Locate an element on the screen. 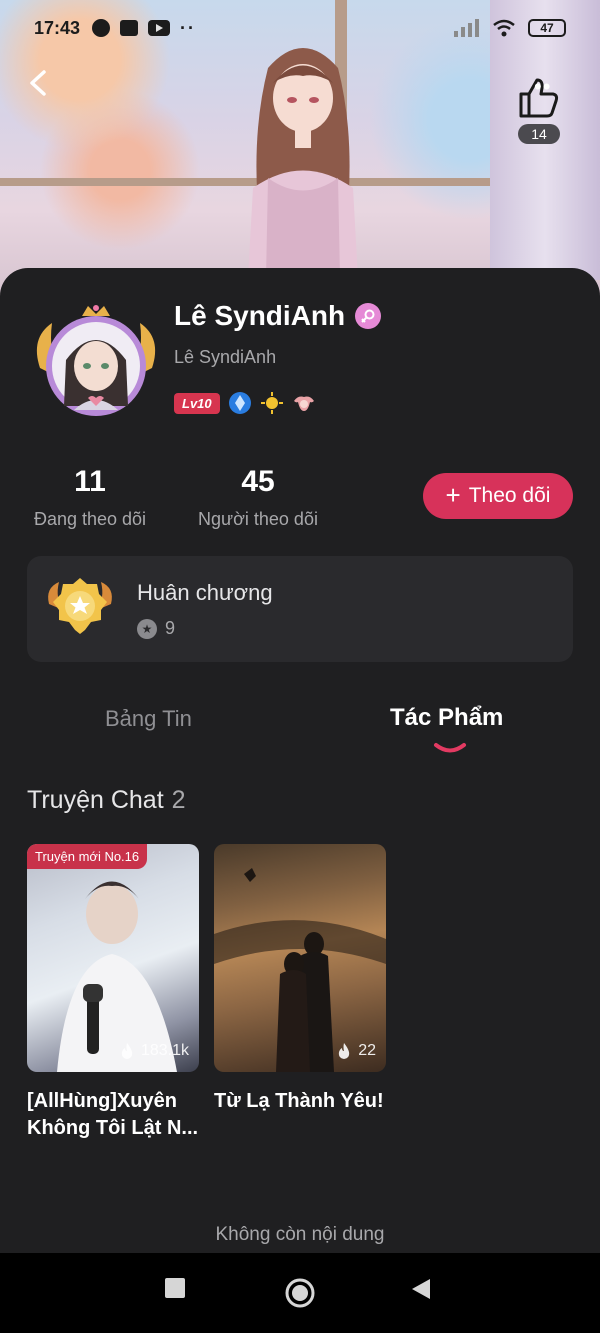  story-views-count: 183.1k is located at coordinates (164, 1050).